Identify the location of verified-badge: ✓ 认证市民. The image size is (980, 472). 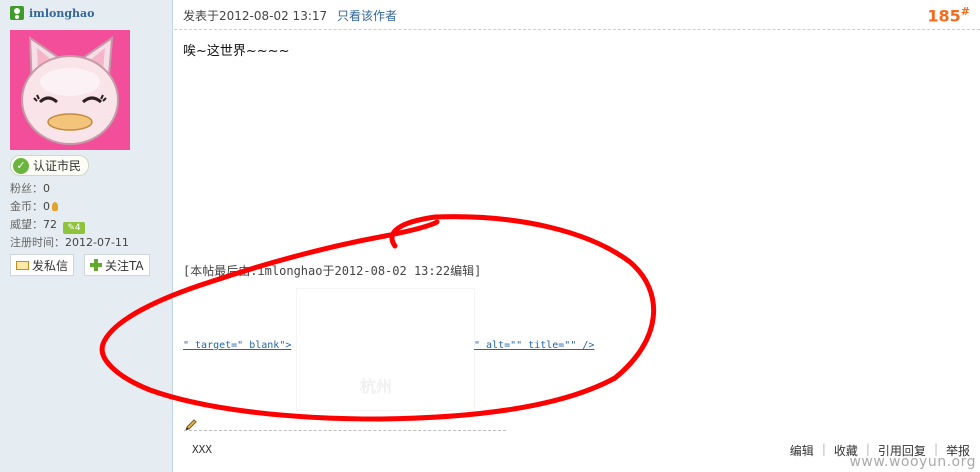
(50, 165).